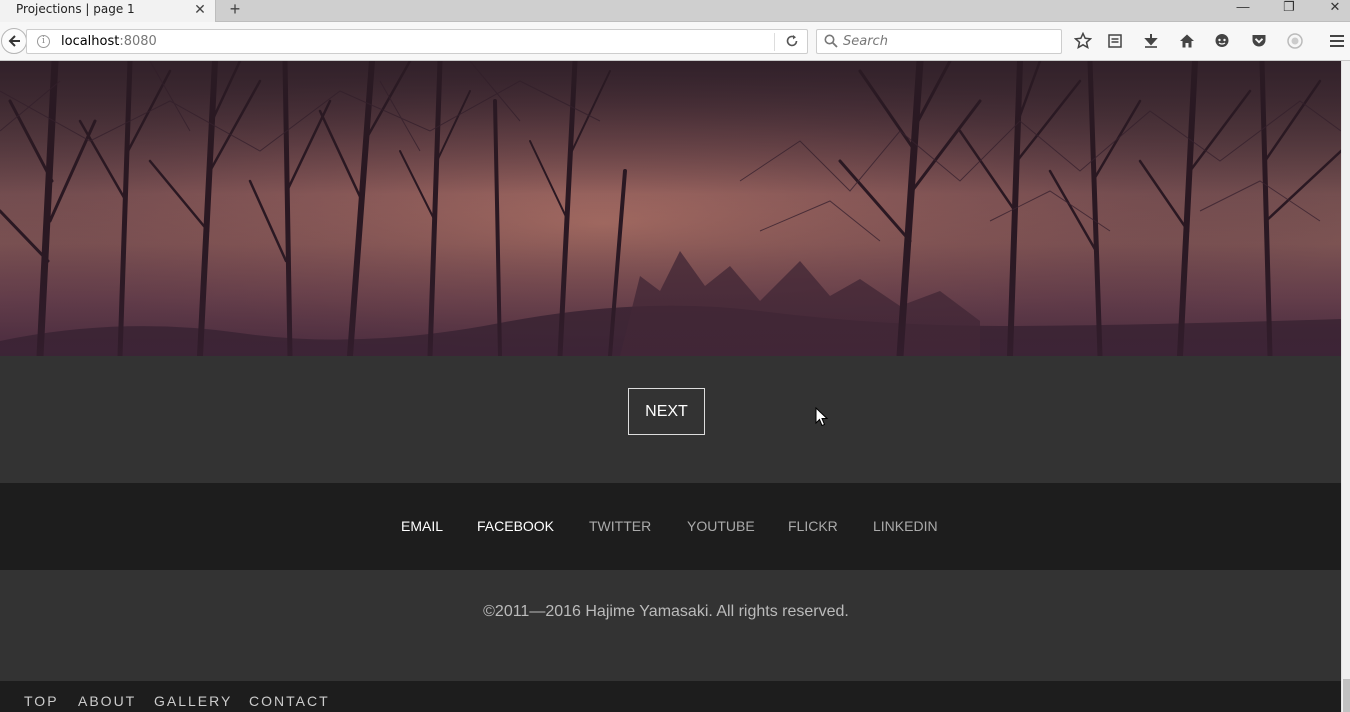  I want to click on nav-link-contact: CONTACT, so click(289, 701).